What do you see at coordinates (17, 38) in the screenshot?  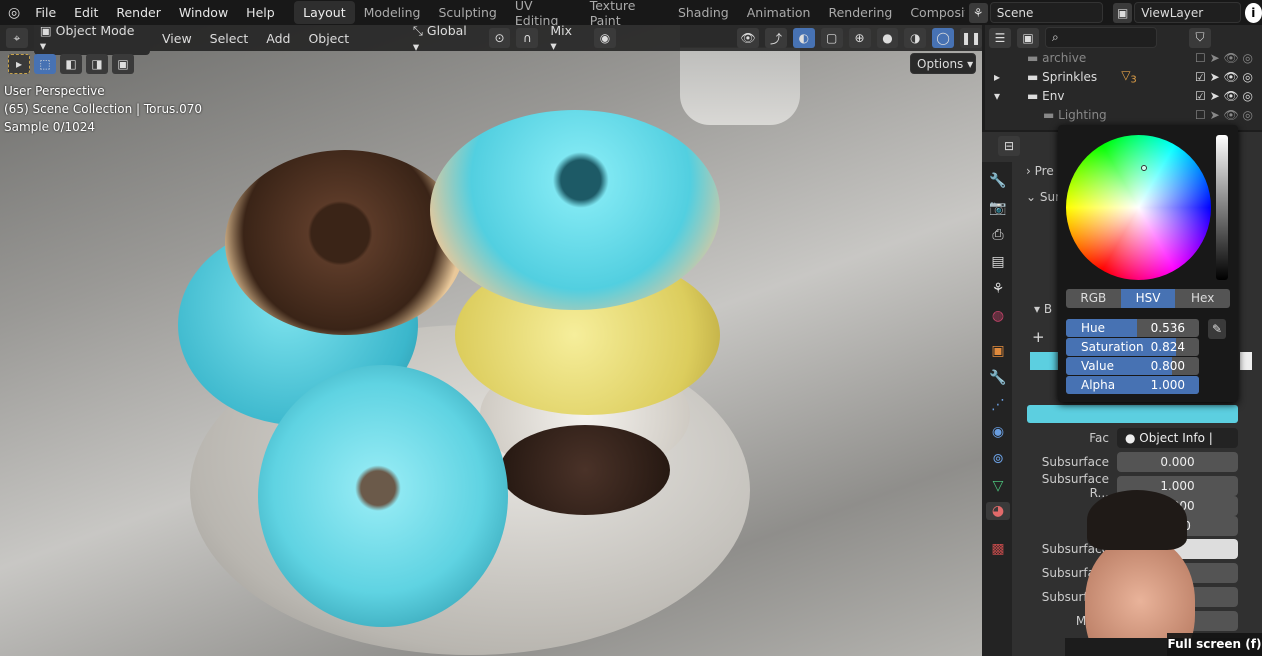 I see `editor-type-icon: ⌖` at bounding box center [17, 38].